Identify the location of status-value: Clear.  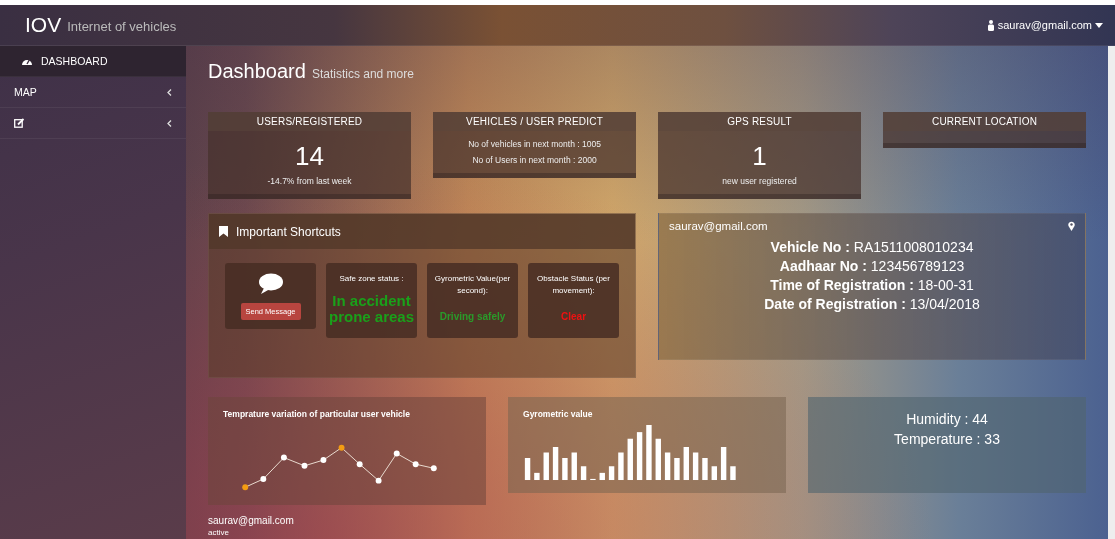
(574, 316).